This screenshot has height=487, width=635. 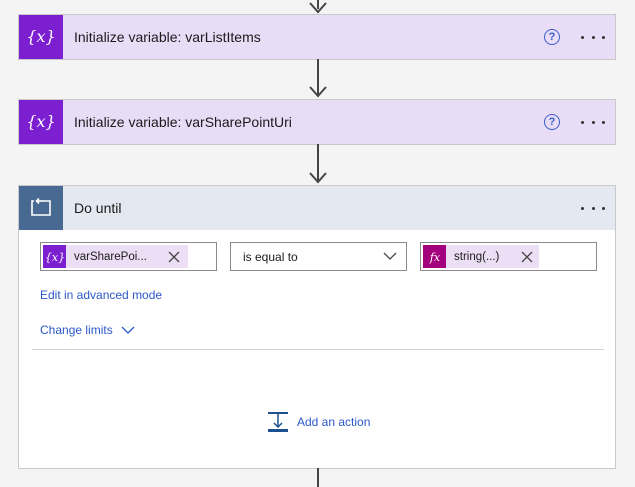 I want to click on action-title: Initialize variable: varSharePointUri, so click(x=183, y=122).